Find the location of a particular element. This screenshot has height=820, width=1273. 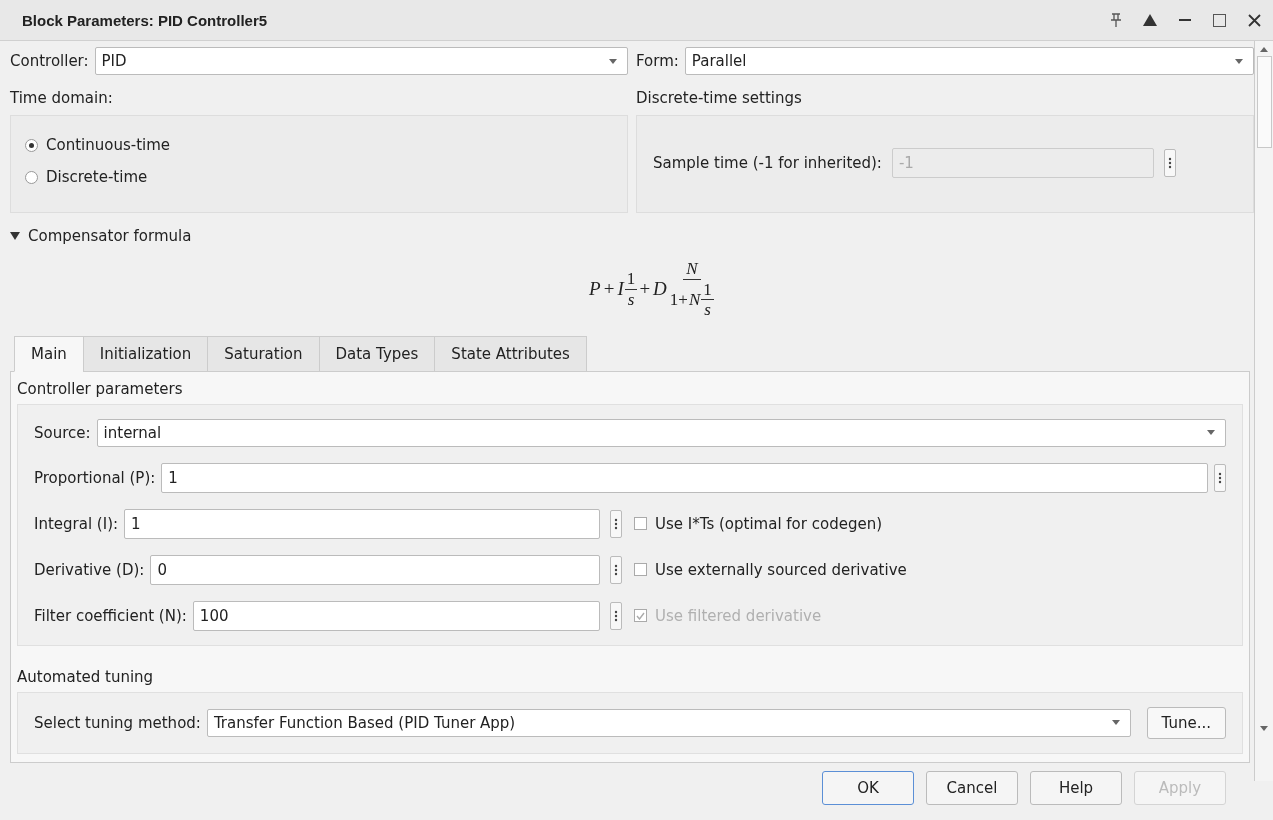

scrollbar is located at coordinates (1263, 411).